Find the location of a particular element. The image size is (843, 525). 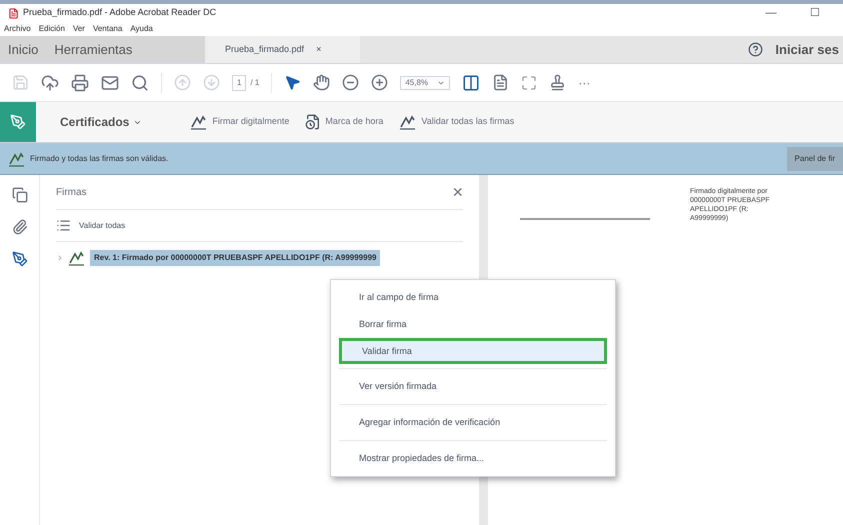

context-menu-item: Borrar firma is located at coordinates (473, 325).